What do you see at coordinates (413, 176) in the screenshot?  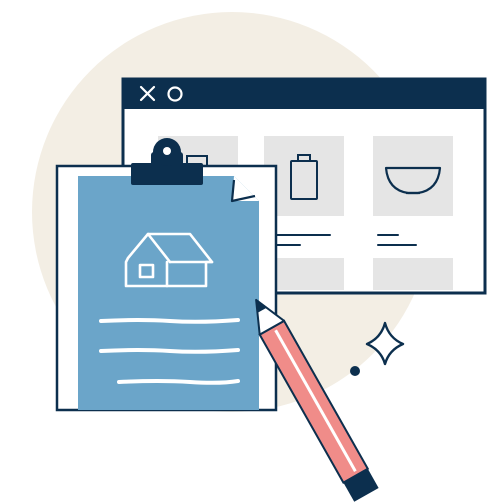 I see `product-tile-bowl` at bounding box center [413, 176].